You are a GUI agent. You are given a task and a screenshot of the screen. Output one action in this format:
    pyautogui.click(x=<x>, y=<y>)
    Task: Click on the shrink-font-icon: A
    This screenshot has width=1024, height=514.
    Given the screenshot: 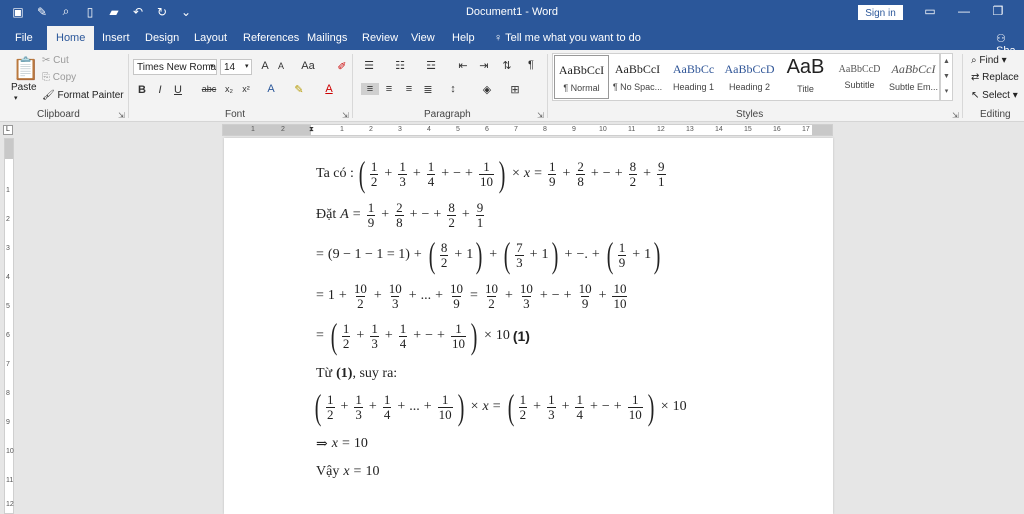 What is the action you would take?
    pyautogui.click(x=281, y=66)
    